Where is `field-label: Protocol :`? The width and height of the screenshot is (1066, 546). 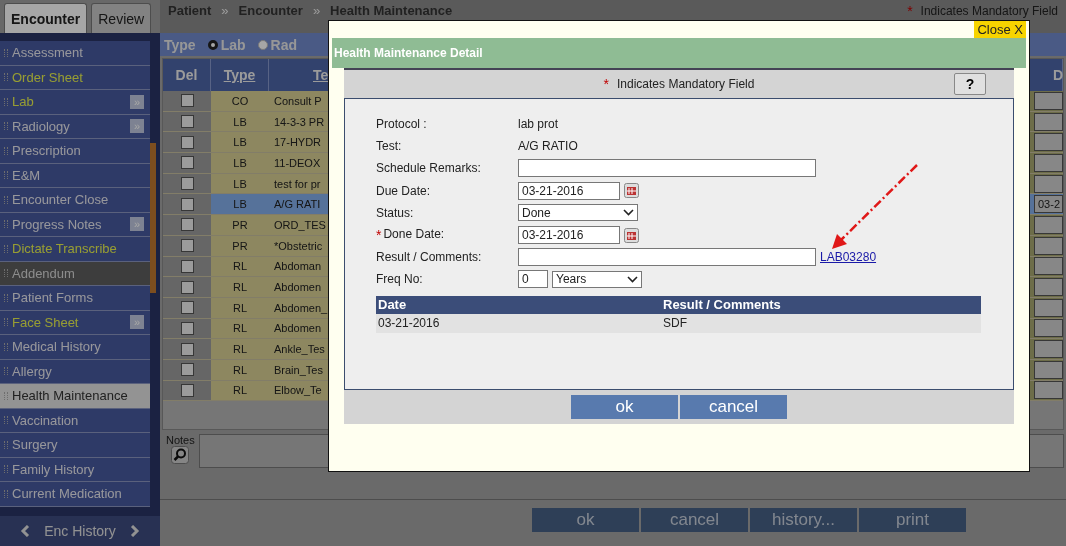
field-label: Protocol : is located at coordinates (402, 124).